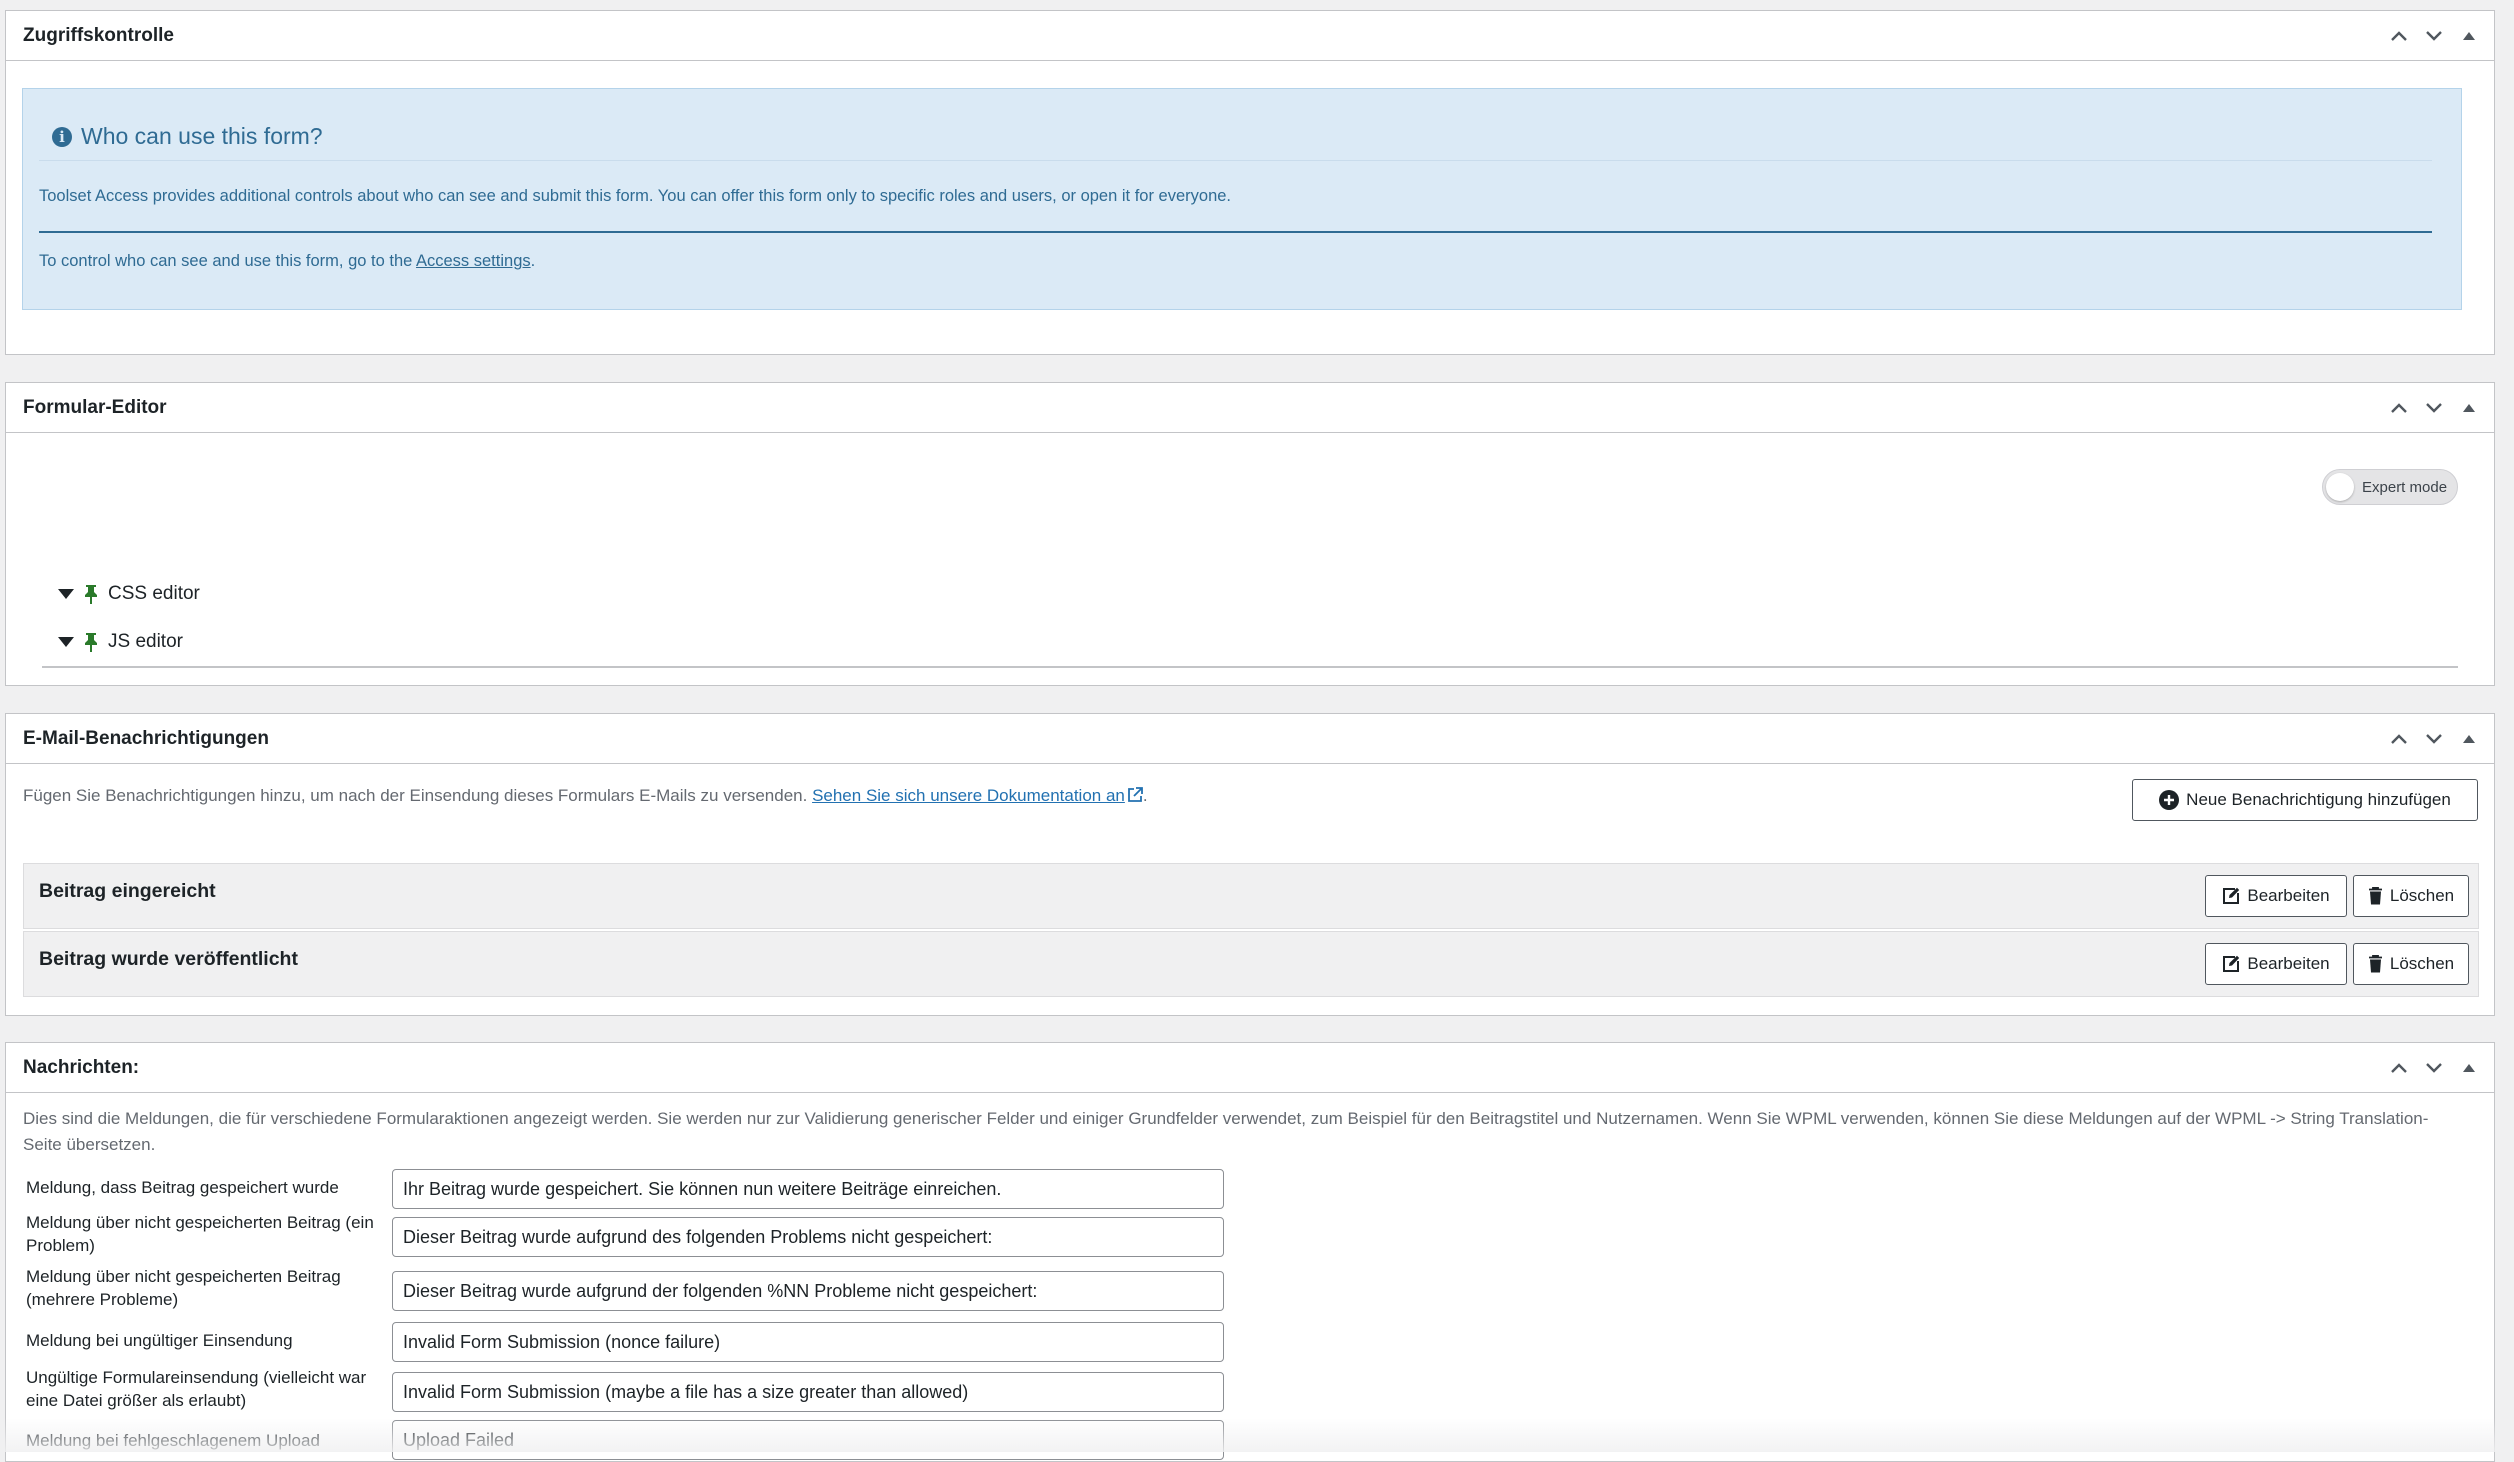 Image resolution: width=2514 pixels, height=1462 pixels. I want to click on notice-title: i Who can use this form?, so click(187, 136).